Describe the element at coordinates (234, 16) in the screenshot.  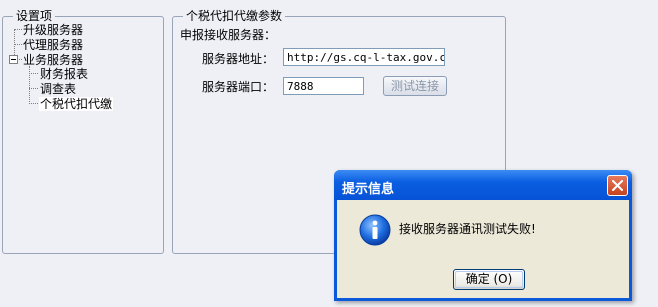
I see `params-group-title: 个税代扣代缴参数` at that location.